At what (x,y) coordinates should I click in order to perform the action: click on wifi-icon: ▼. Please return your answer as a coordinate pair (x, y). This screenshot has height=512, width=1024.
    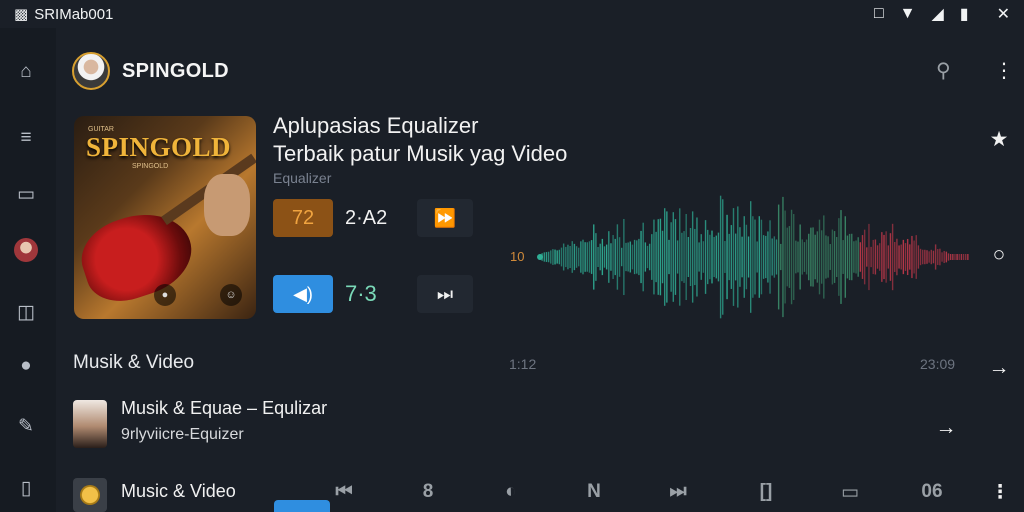
    Looking at the image, I should click on (907, 13).